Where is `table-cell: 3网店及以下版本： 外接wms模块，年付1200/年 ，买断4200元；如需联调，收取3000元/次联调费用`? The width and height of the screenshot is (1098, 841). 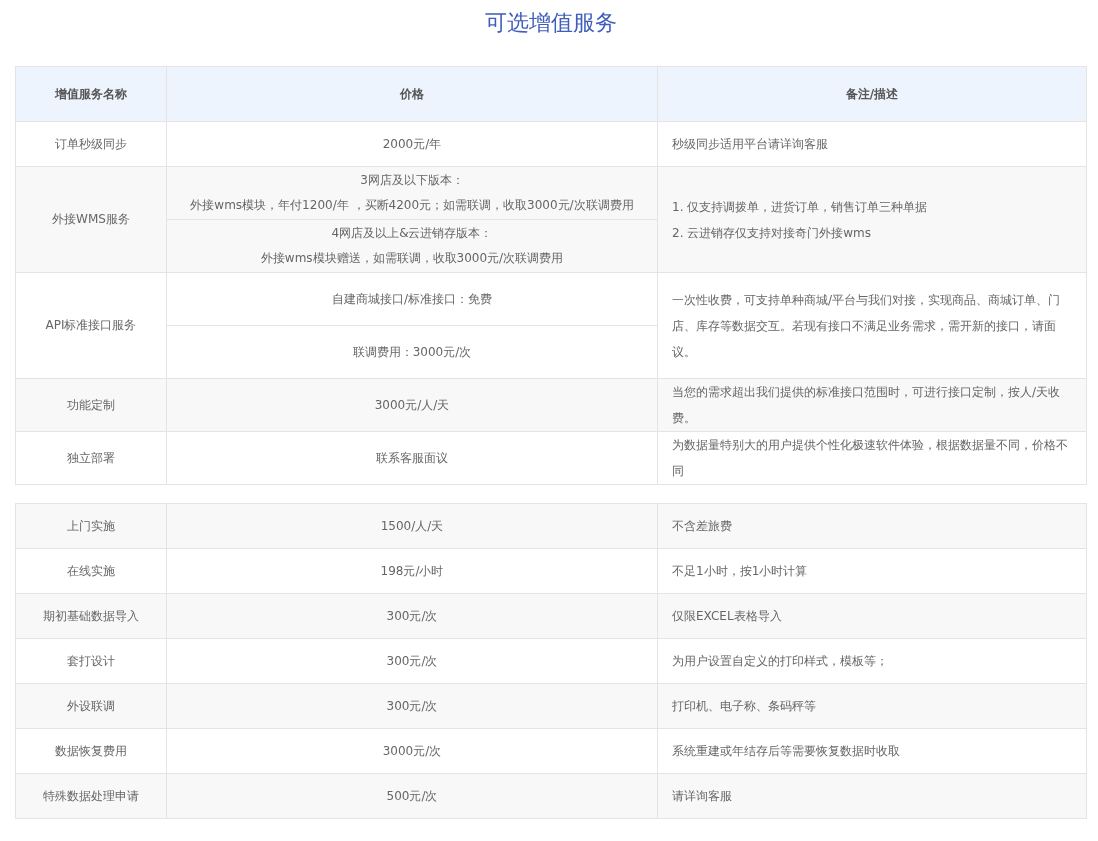
table-cell: 3网店及以下版本： 外接wms模块，年付1200/年 ，买断4200元；如需联调，收取3000元/次联调费用 is located at coordinates (412, 193).